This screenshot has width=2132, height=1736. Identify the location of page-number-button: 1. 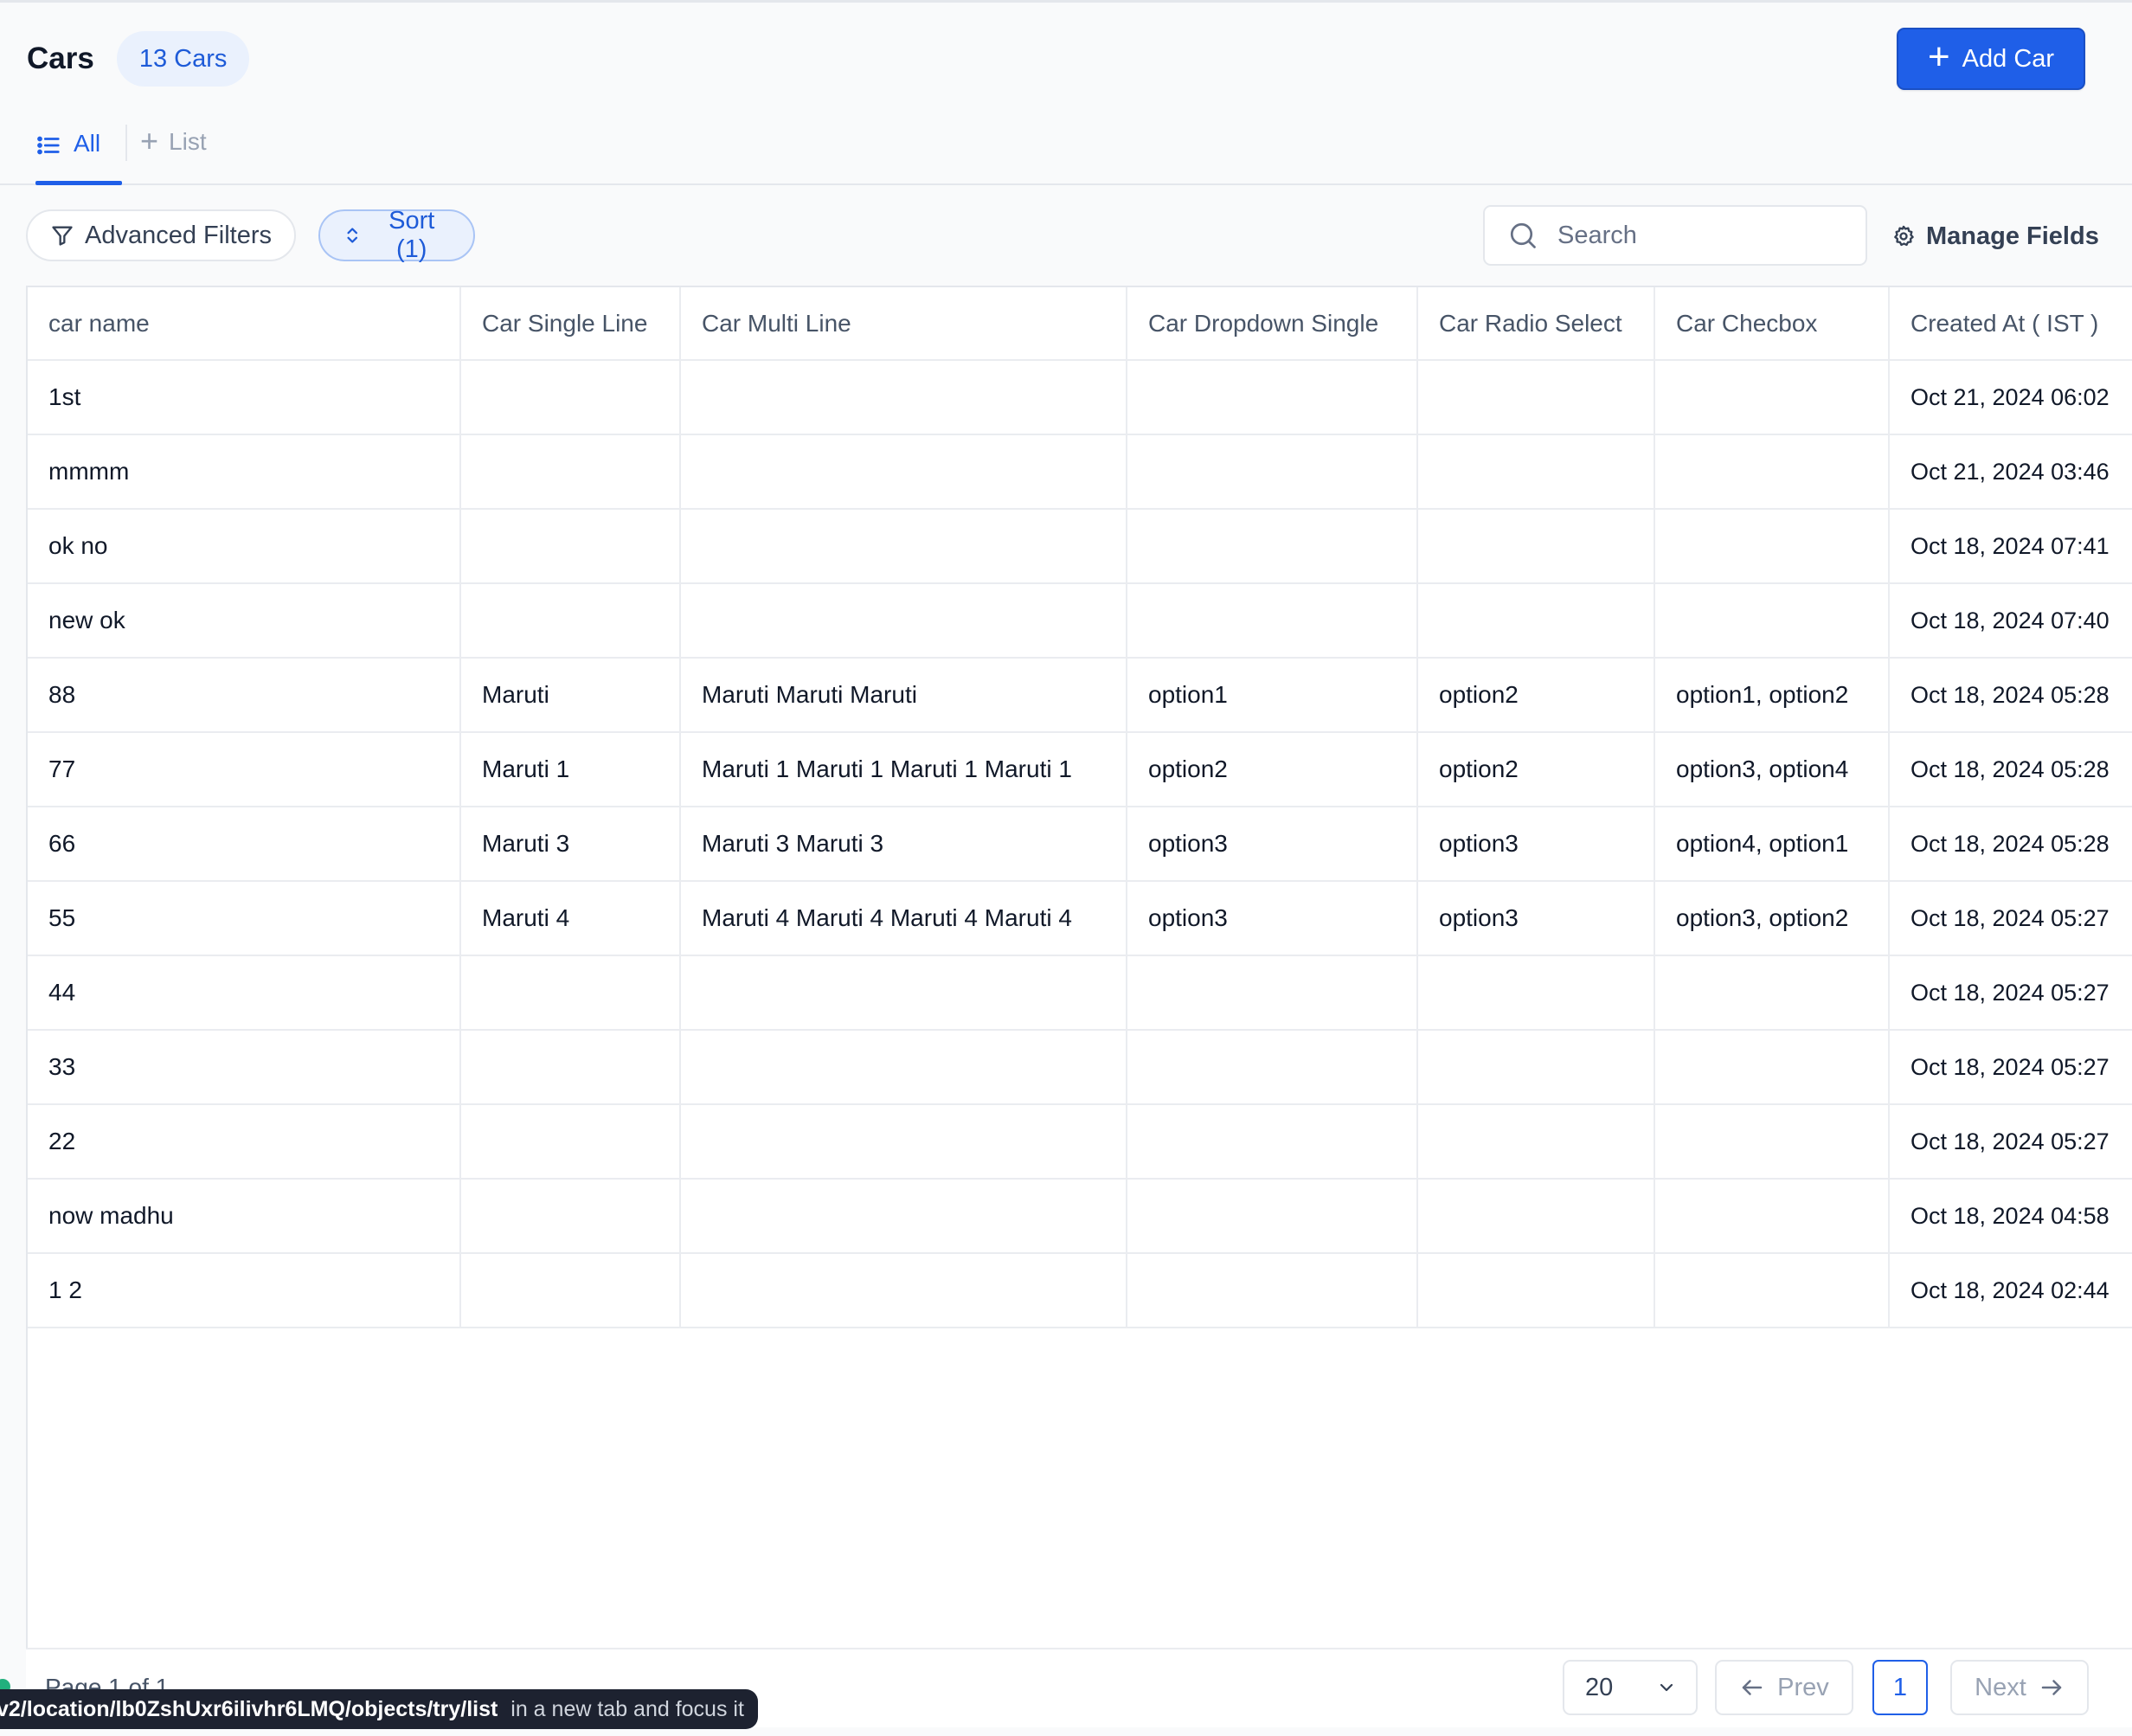
(1900, 1687).